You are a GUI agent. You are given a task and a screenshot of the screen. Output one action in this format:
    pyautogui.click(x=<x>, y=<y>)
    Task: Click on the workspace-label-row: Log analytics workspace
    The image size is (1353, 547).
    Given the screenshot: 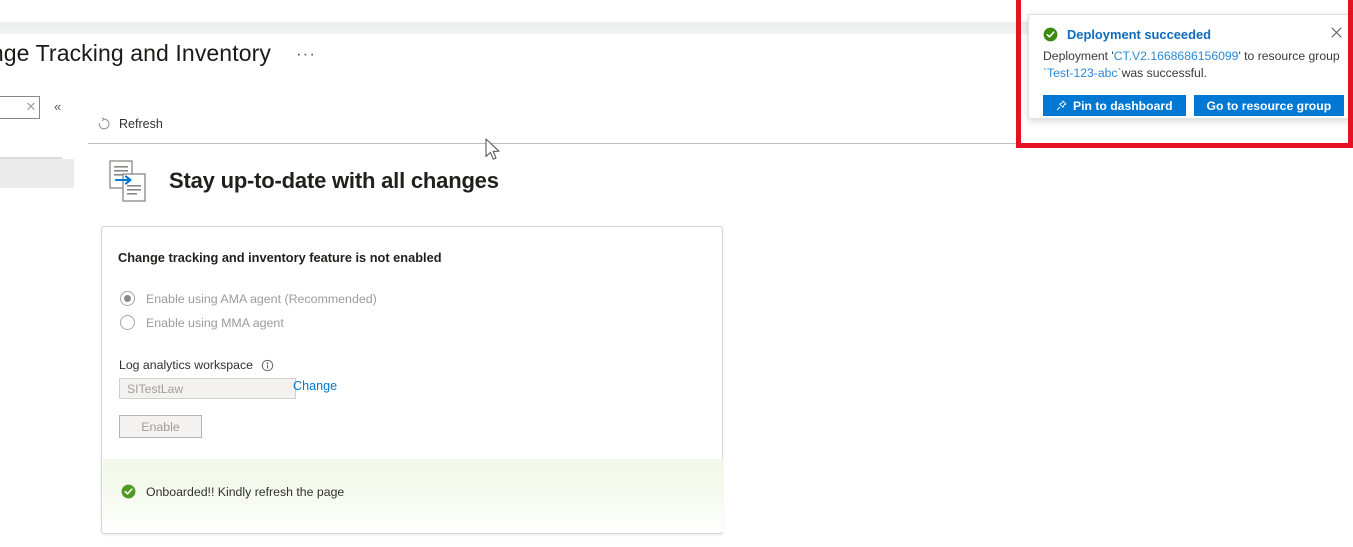 What is the action you would take?
    pyautogui.click(x=196, y=365)
    